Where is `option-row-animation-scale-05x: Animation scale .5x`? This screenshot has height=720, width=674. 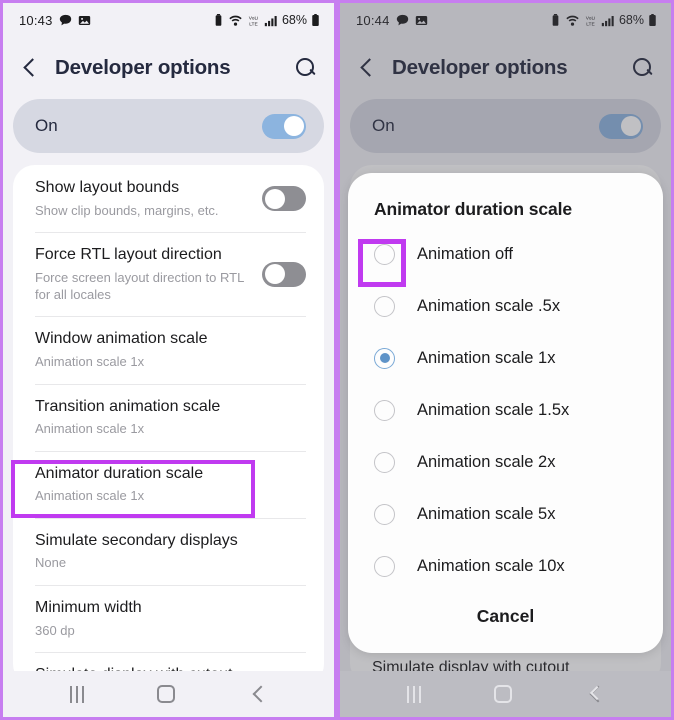 option-row-animation-scale-05x: Animation scale .5x is located at coordinates (505, 306).